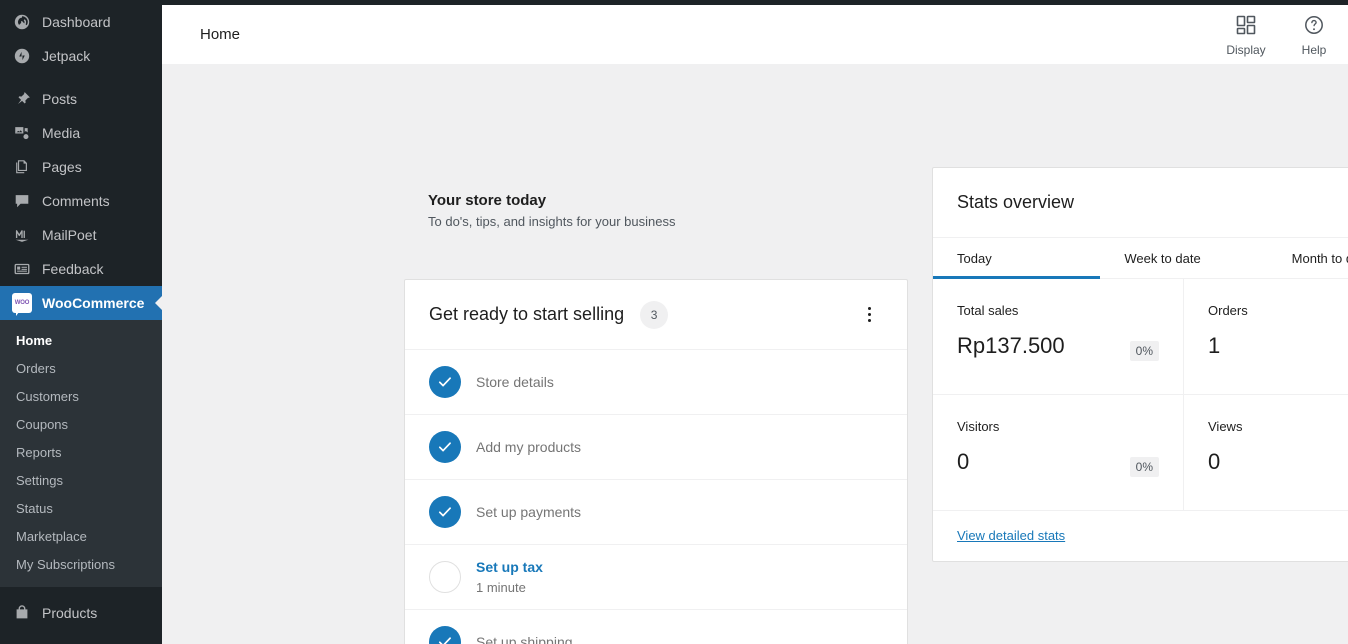 The height and width of the screenshot is (644, 1348). Describe the element at coordinates (445, 577) in the screenshot. I see `task-incomplete-circle-icon` at that location.